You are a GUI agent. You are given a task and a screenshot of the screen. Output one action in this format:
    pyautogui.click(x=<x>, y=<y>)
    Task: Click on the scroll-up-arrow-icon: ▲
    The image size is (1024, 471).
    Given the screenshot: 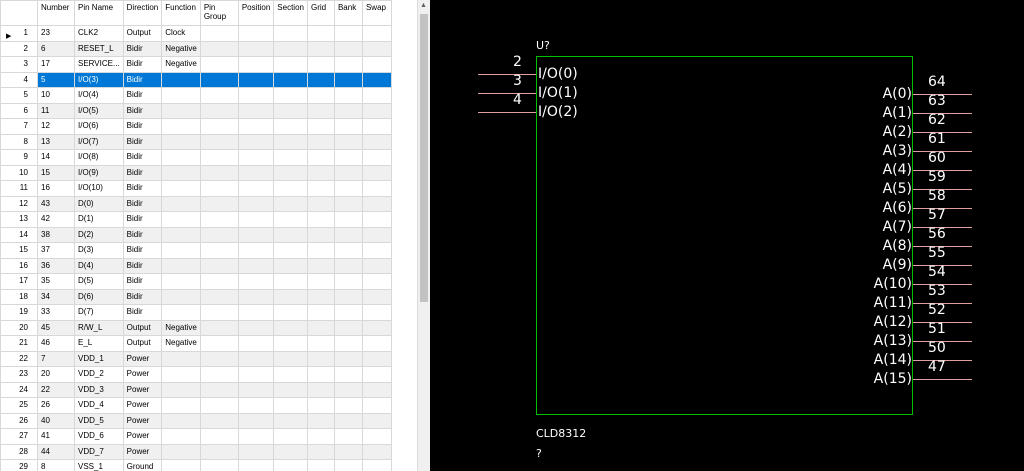 What is the action you would take?
    pyautogui.click(x=423, y=5)
    